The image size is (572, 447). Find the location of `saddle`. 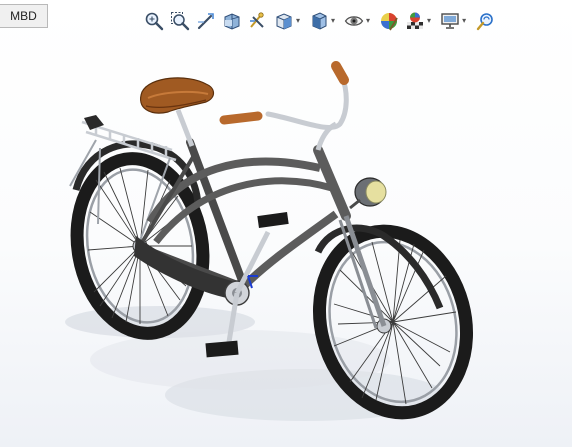

saddle is located at coordinates (177, 95).